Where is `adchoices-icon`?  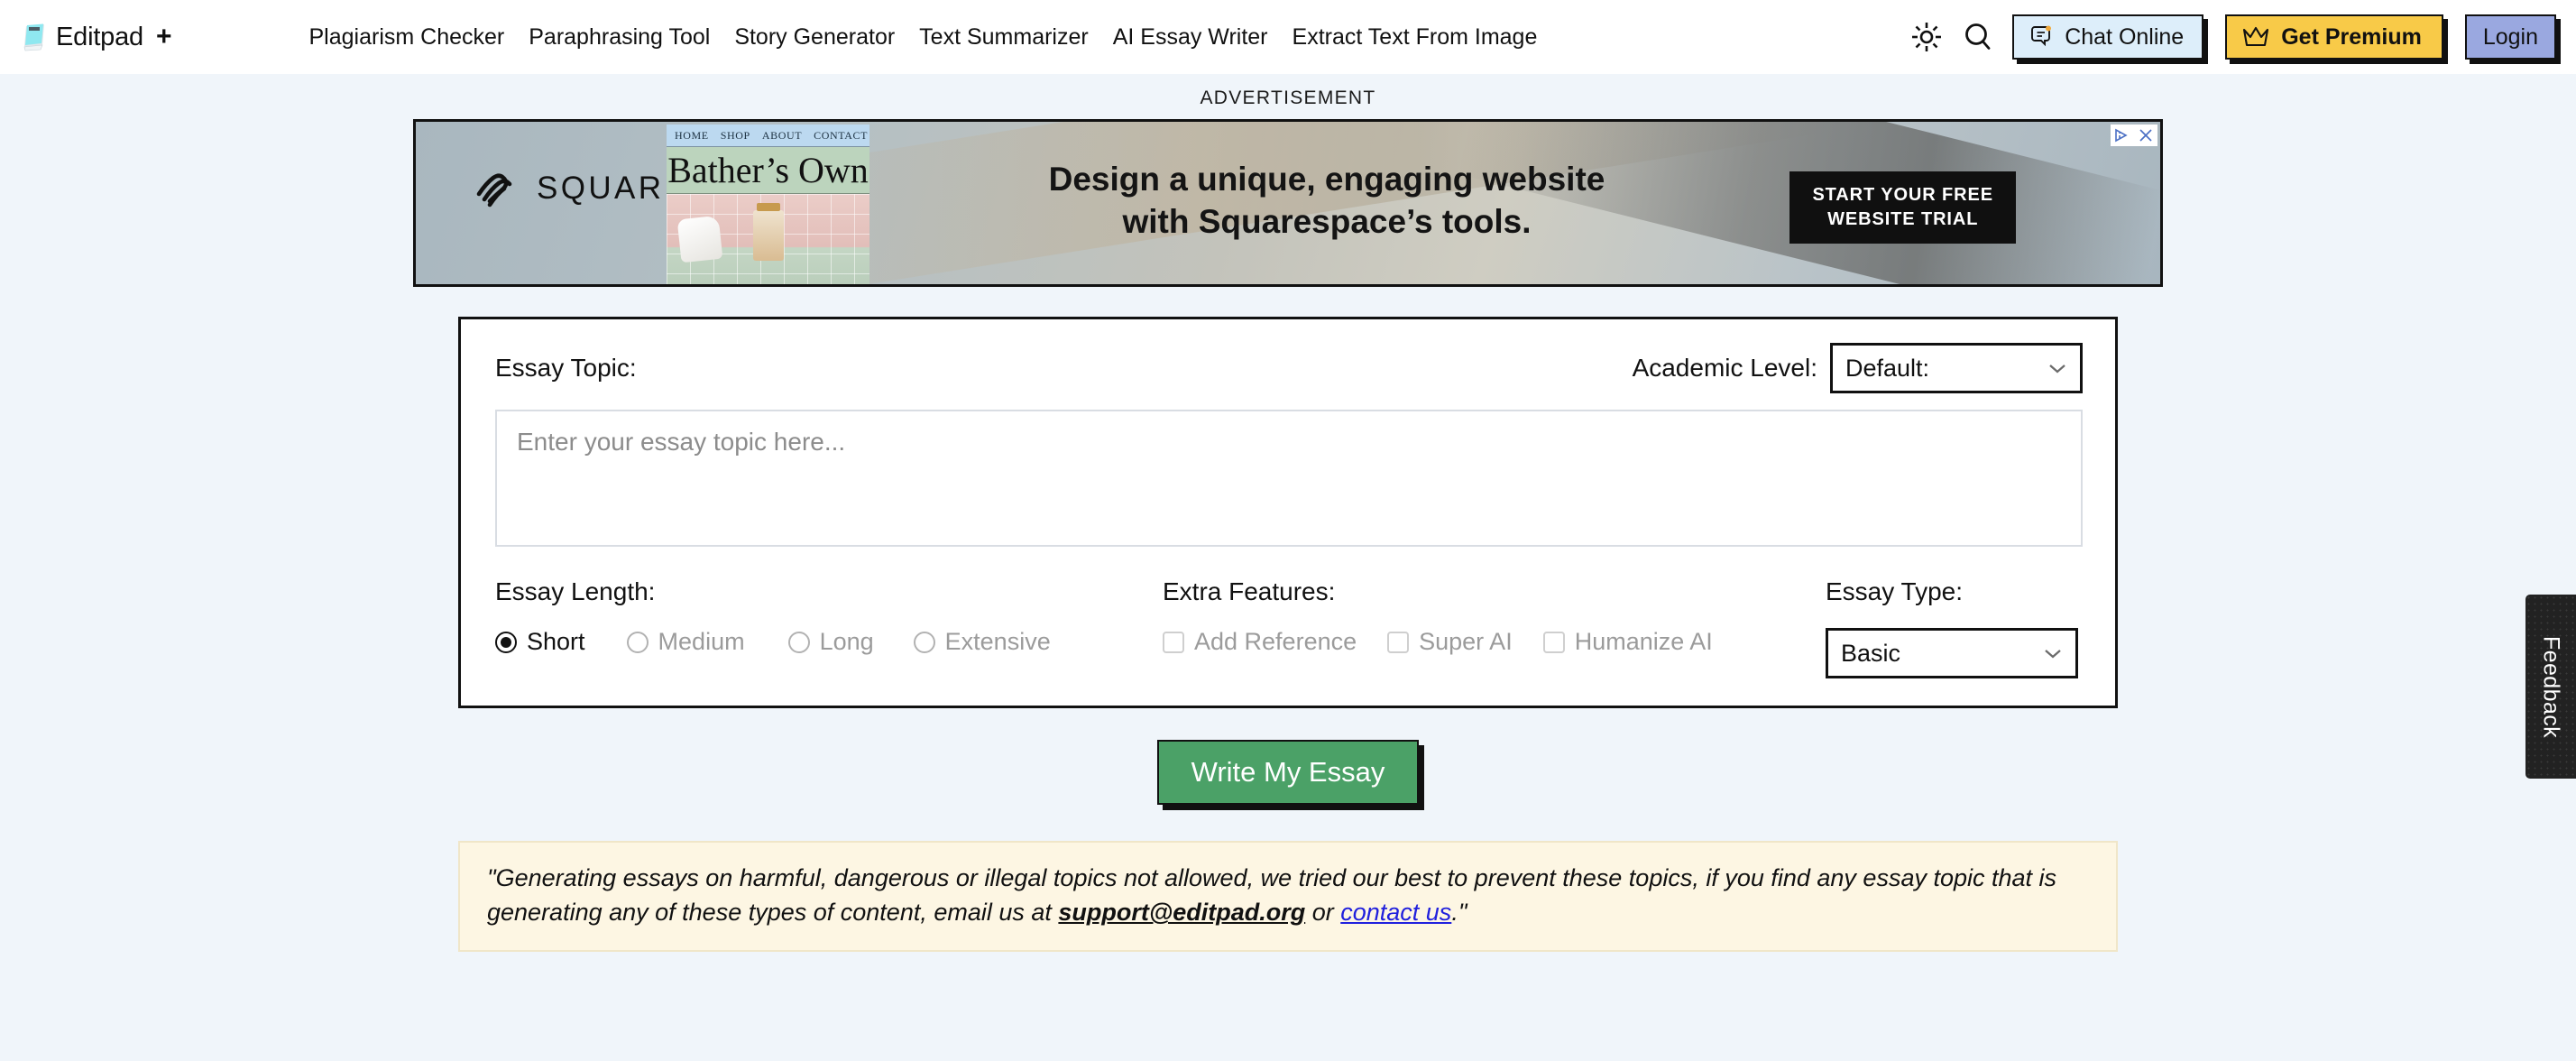 adchoices-icon is located at coordinates (2122, 135).